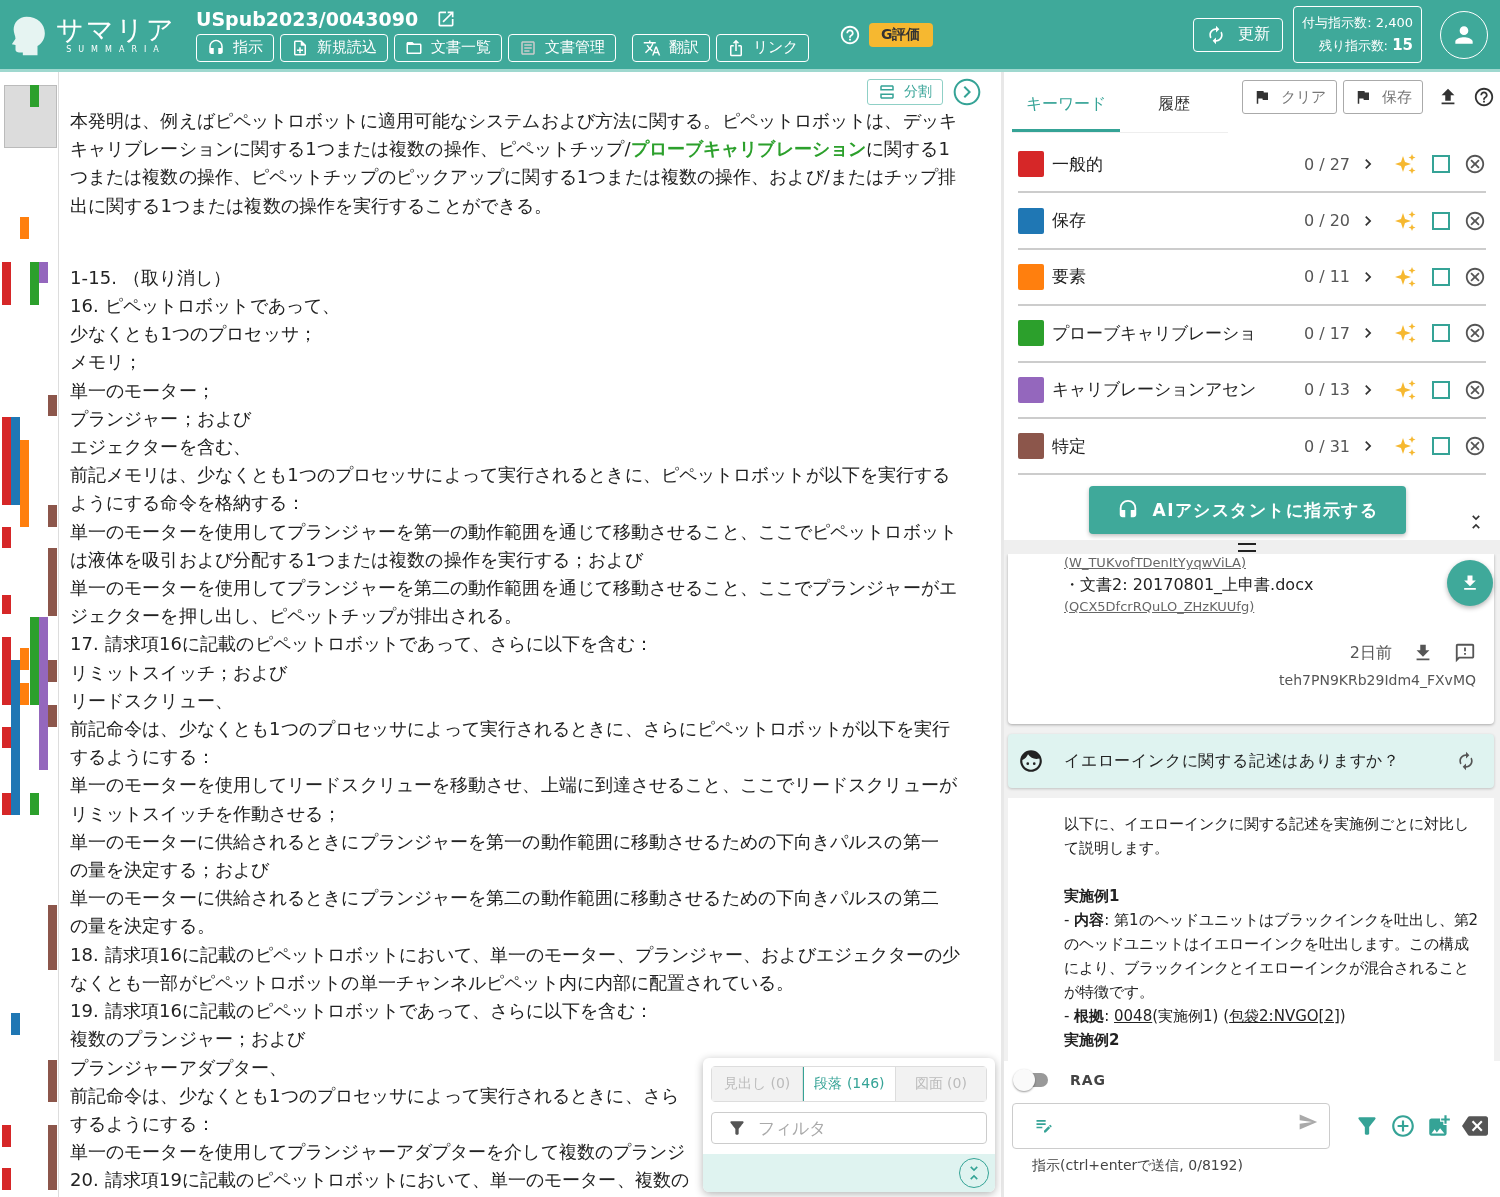 This screenshot has width=1500, height=1197. I want to click on avatar-button, so click(1464, 34).